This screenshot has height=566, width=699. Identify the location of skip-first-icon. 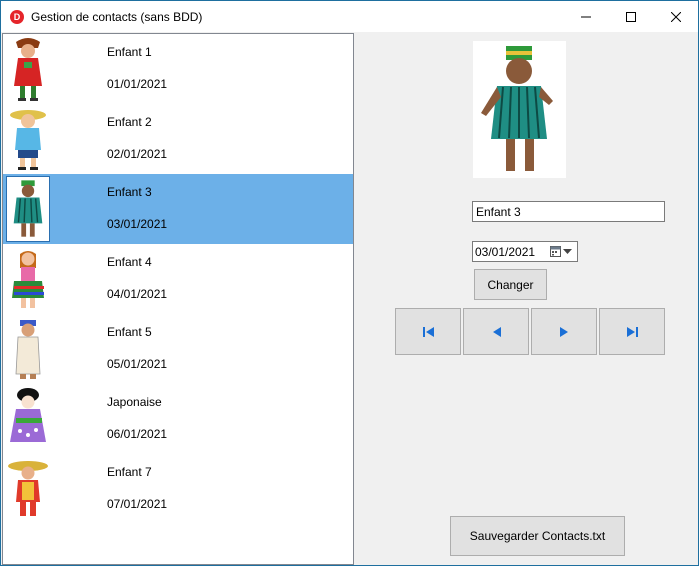
(428, 331).